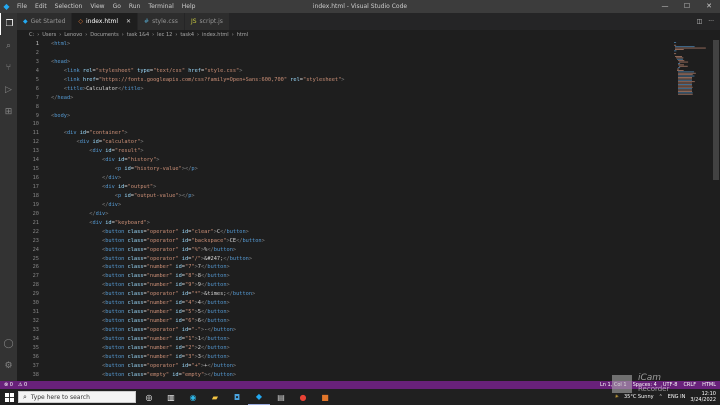 This screenshot has height=405, width=720. I want to click on clock: 12:10 3/24/2022, so click(703, 397).